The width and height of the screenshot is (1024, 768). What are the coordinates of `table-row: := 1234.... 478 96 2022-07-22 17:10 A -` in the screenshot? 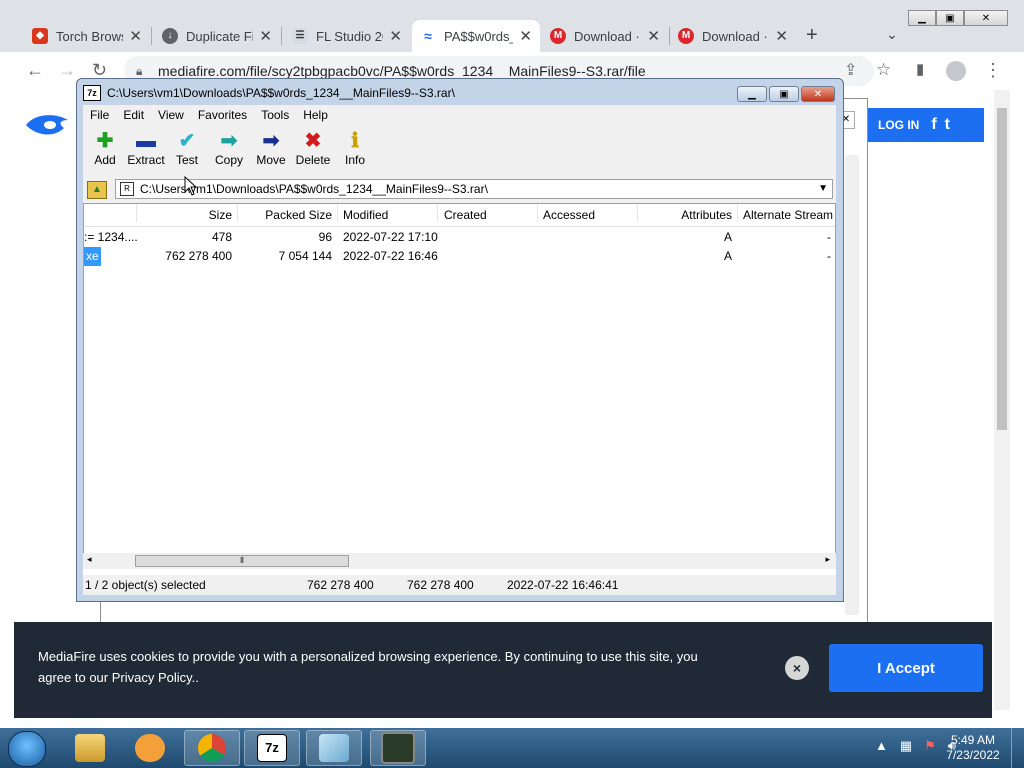 It's located at (459, 237).